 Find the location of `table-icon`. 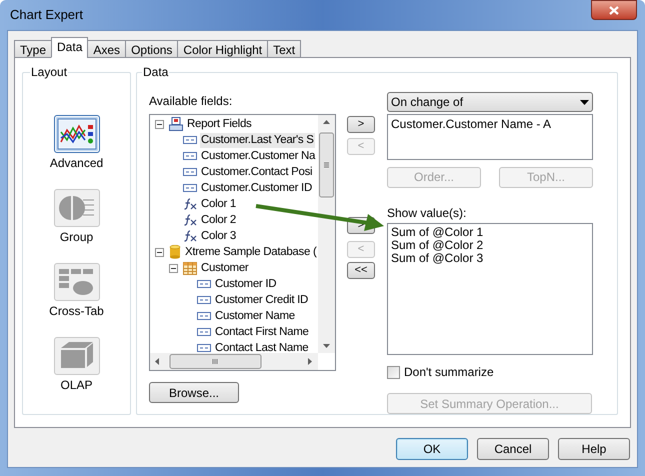

table-icon is located at coordinates (190, 268).